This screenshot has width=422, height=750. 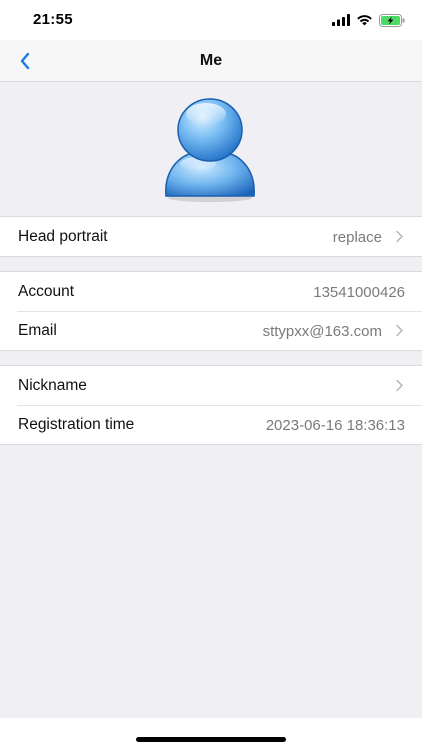 I want to click on avatar, so click(x=210, y=149).